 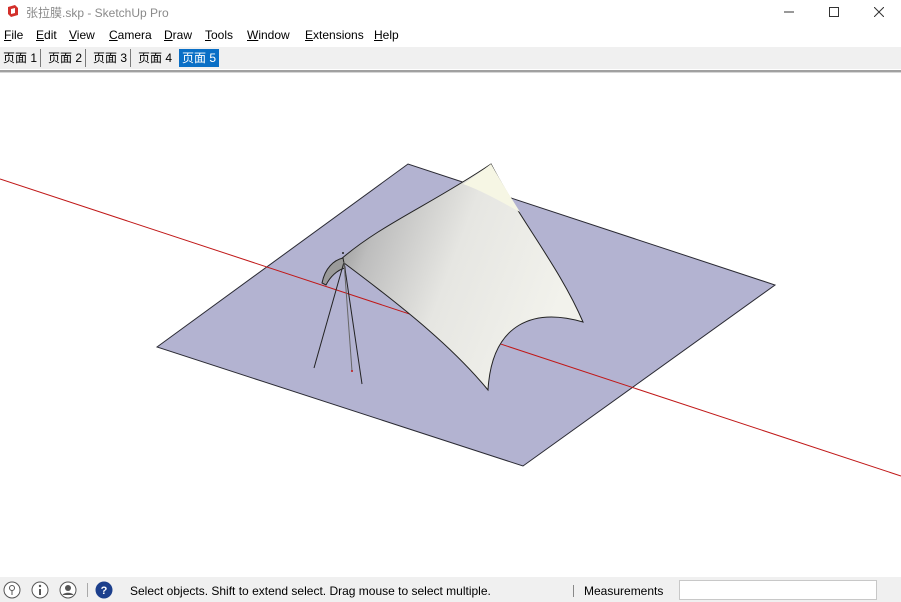 I want to click on minimize-icon, so click(x=789, y=12).